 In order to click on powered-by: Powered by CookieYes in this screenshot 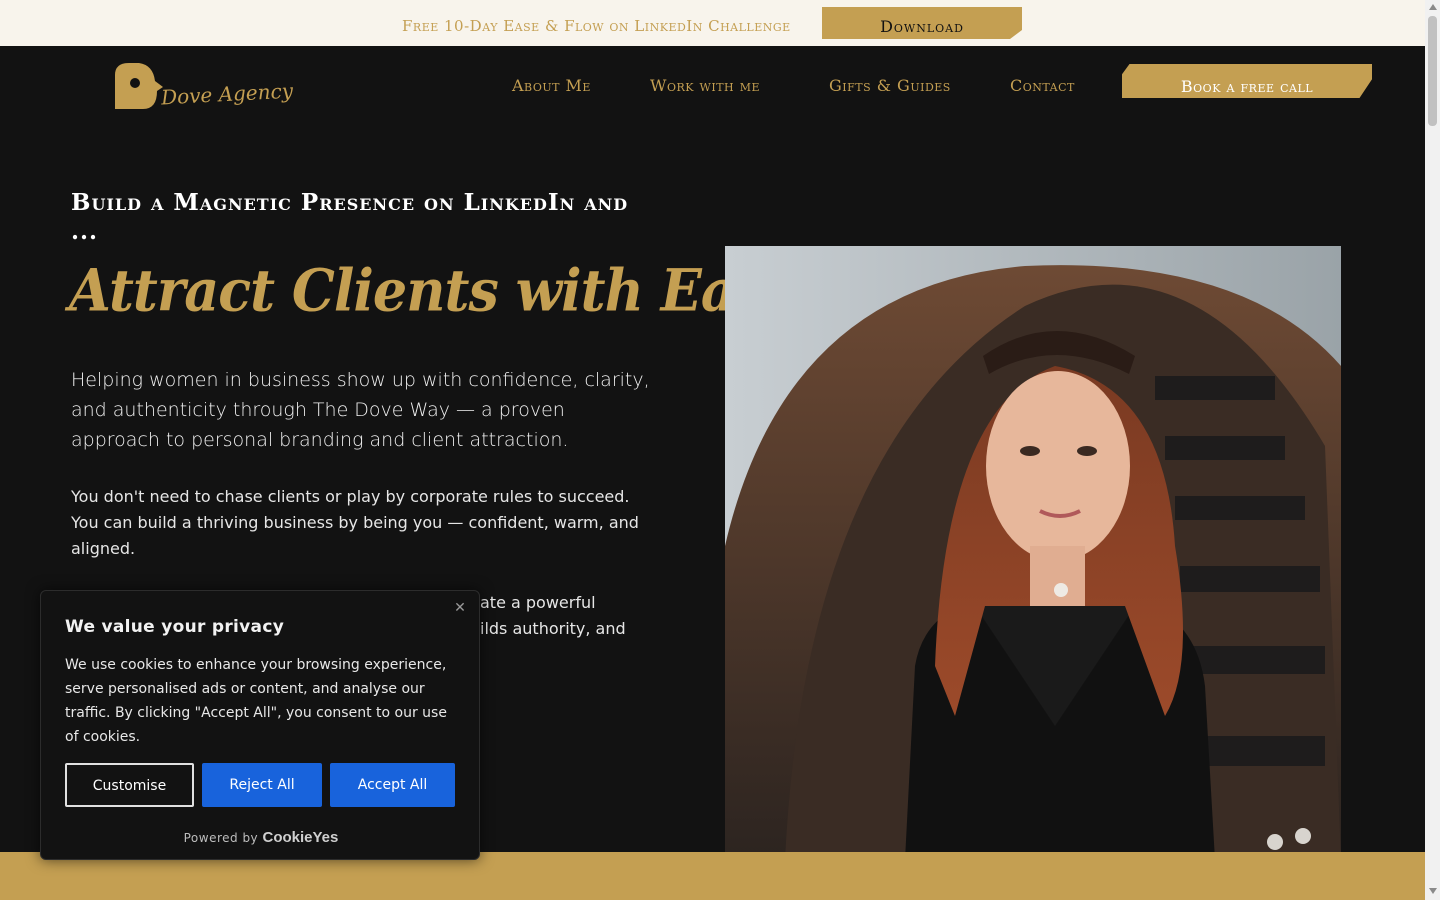, I will do `click(261, 837)`.